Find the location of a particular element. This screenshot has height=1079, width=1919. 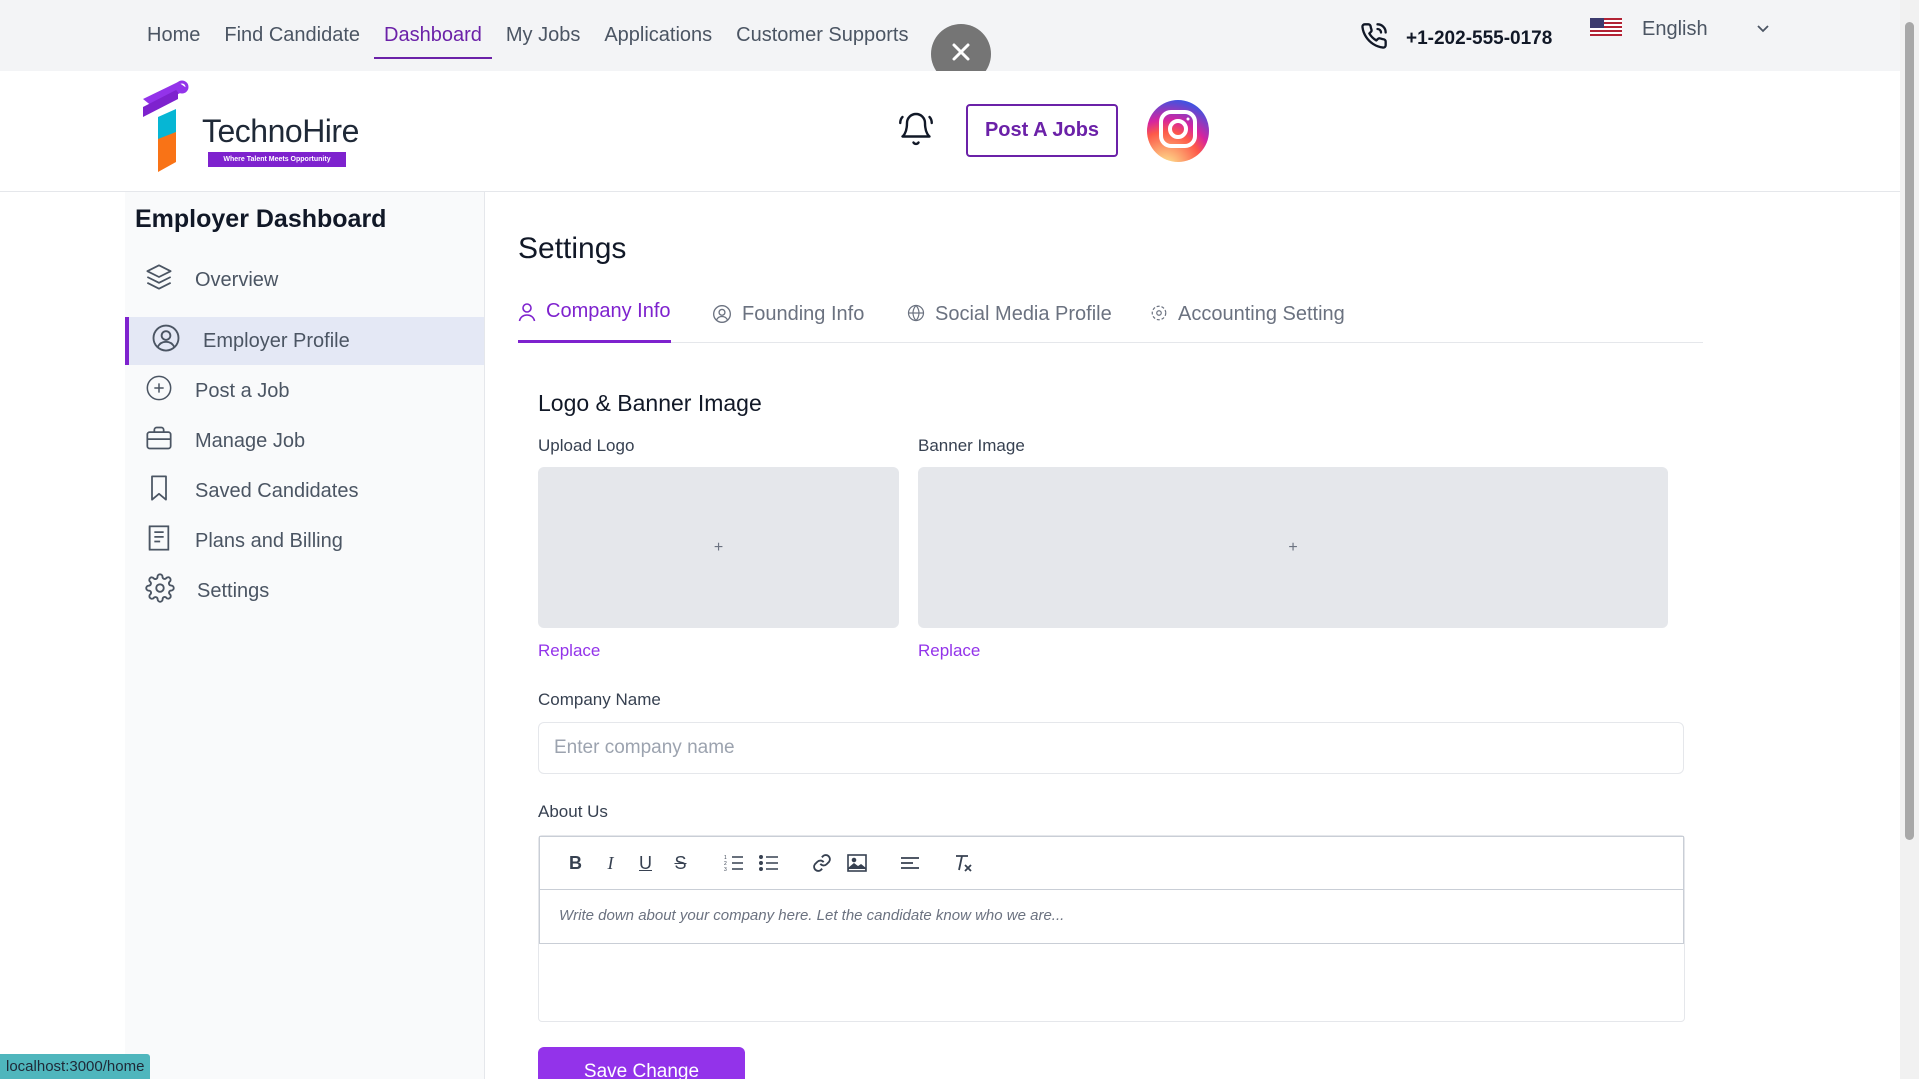

logo-text: TechnoHire is located at coordinates (280, 131).